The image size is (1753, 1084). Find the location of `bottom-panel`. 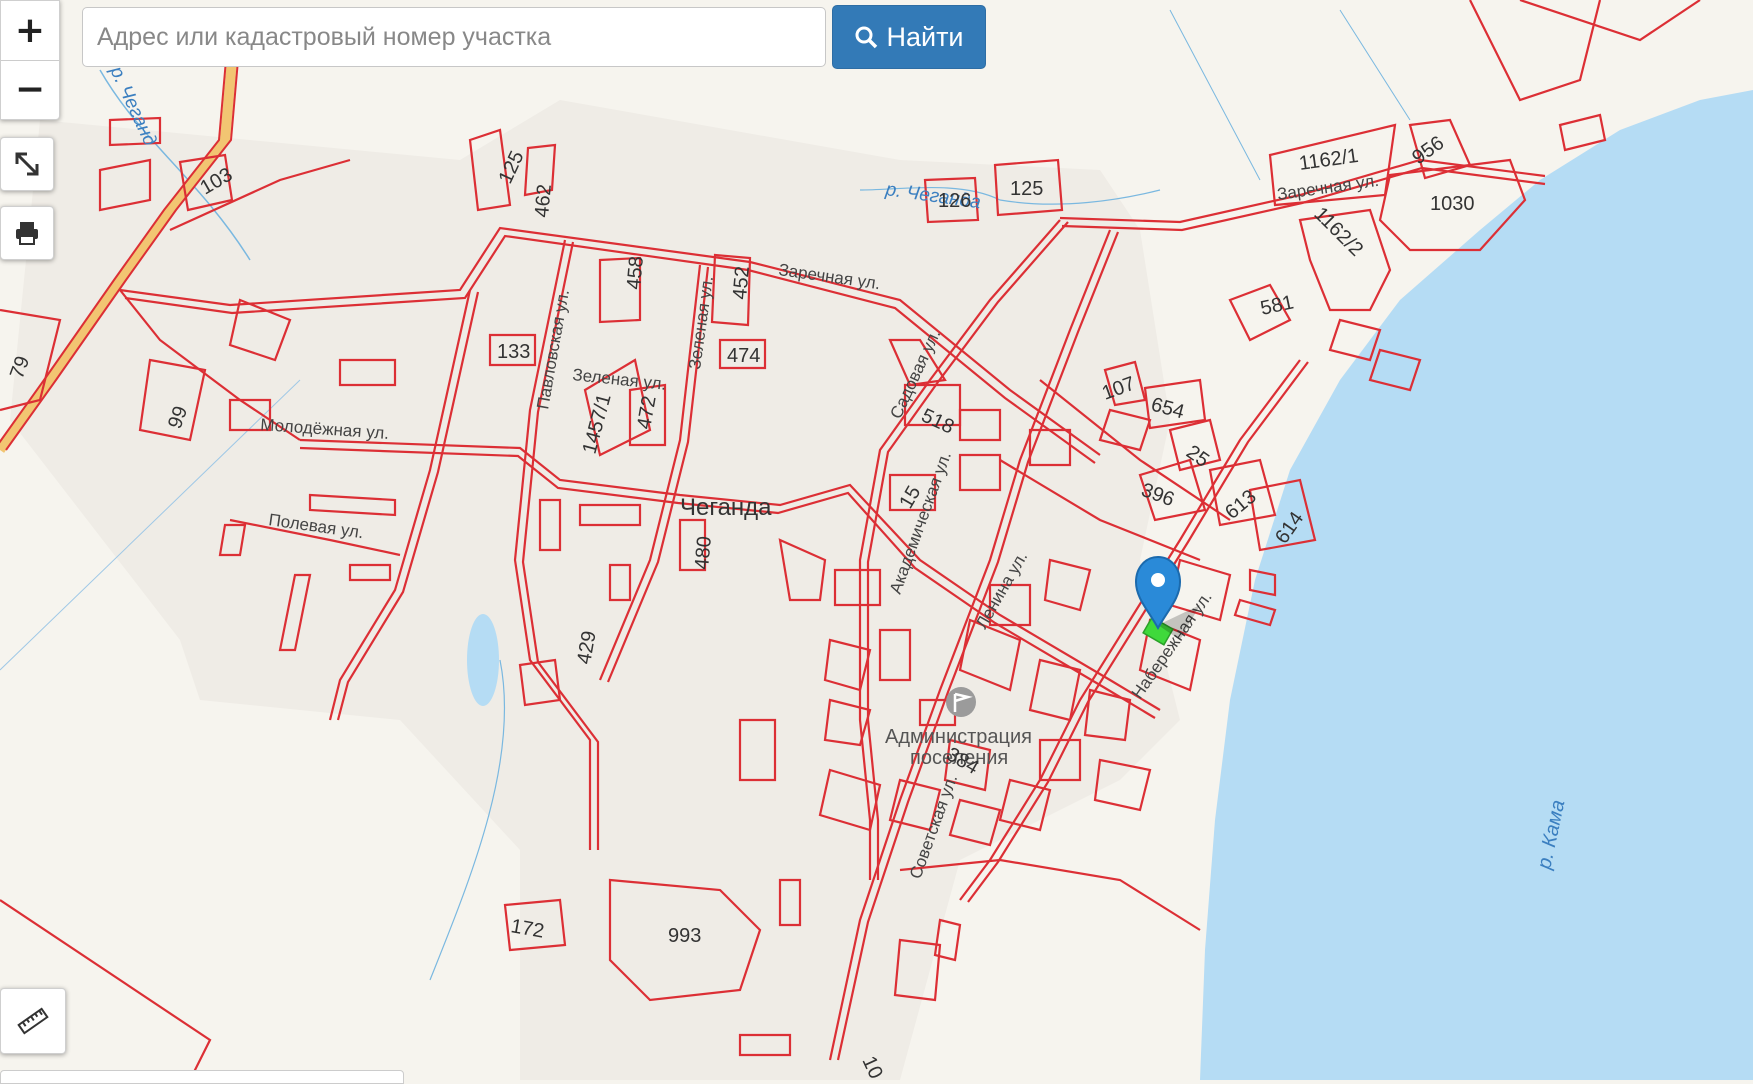

bottom-panel is located at coordinates (202, 1077).